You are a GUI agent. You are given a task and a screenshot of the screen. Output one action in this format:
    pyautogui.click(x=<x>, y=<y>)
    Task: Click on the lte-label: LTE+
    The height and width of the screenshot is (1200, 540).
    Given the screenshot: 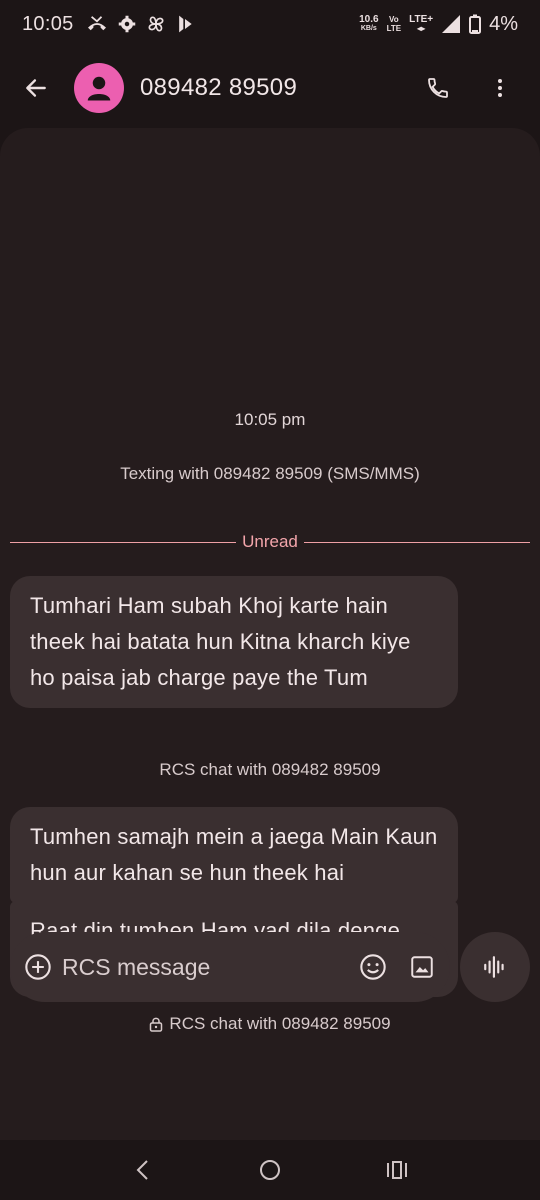 What is the action you would take?
    pyautogui.click(x=421, y=19)
    